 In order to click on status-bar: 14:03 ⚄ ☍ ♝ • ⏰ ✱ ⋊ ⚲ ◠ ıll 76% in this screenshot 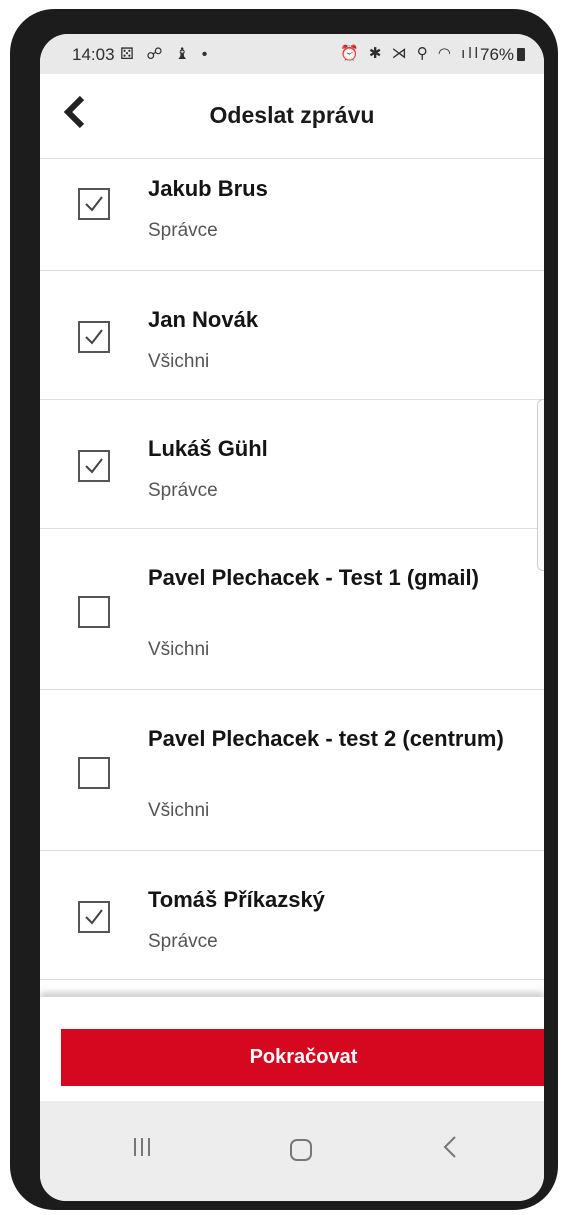, I will do `click(292, 54)`.